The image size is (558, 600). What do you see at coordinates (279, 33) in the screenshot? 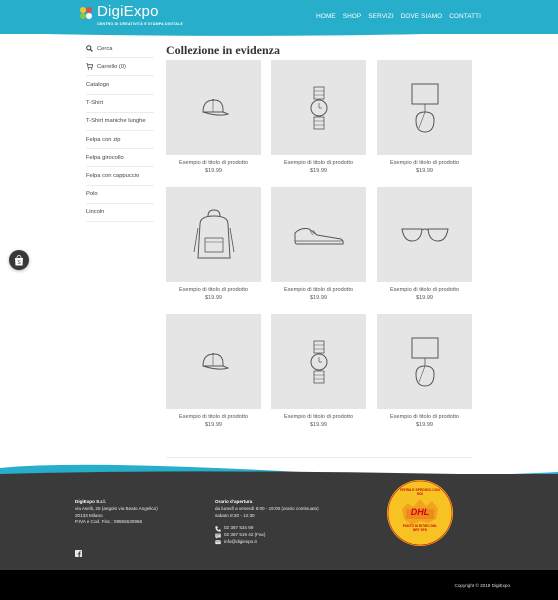
I see `header-wave` at bounding box center [279, 33].